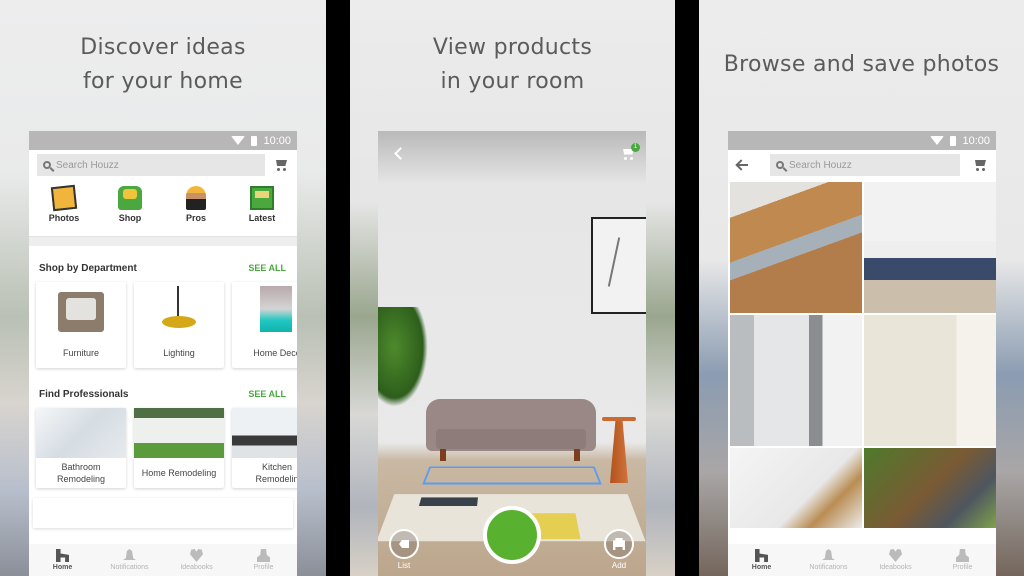 Image resolution: width=1024 pixels, height=576 pixels. Describe the element at coordinates (179, 353) in the screenshot. I see `card-label: Lighting` at that location.